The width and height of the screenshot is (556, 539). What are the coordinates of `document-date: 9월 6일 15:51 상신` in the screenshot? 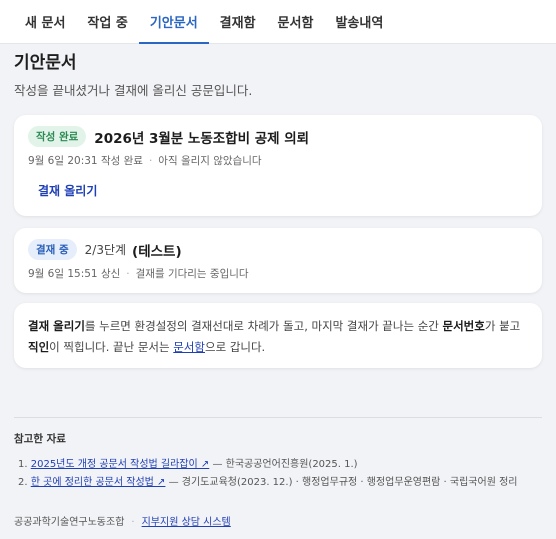 It's located at (74, 274).